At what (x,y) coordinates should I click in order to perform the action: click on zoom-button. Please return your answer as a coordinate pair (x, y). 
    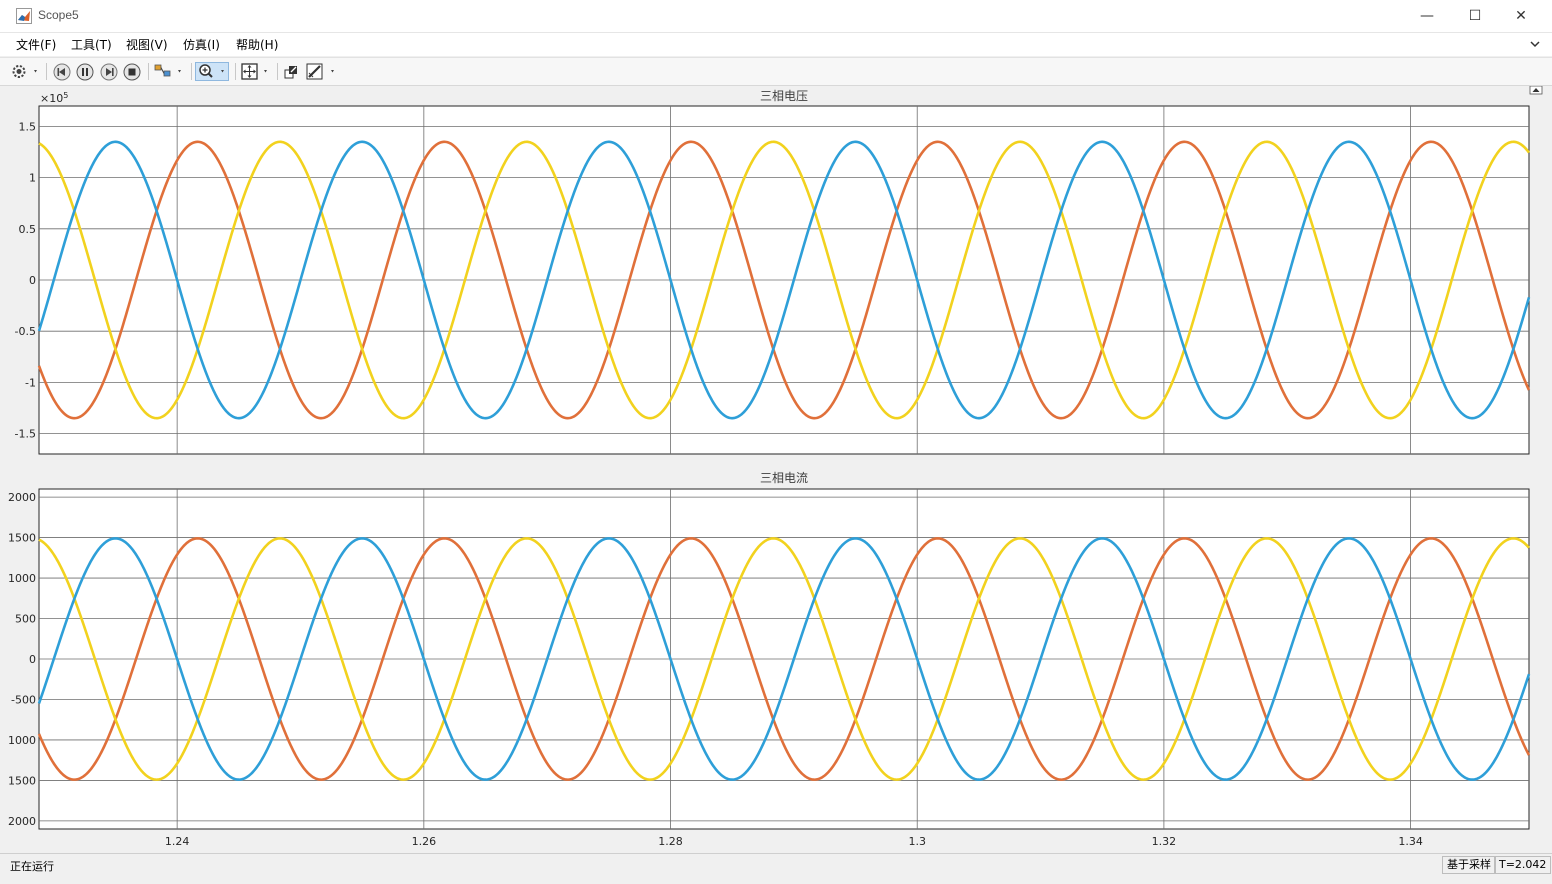
    Looking at the image, I should click on (212, 71).